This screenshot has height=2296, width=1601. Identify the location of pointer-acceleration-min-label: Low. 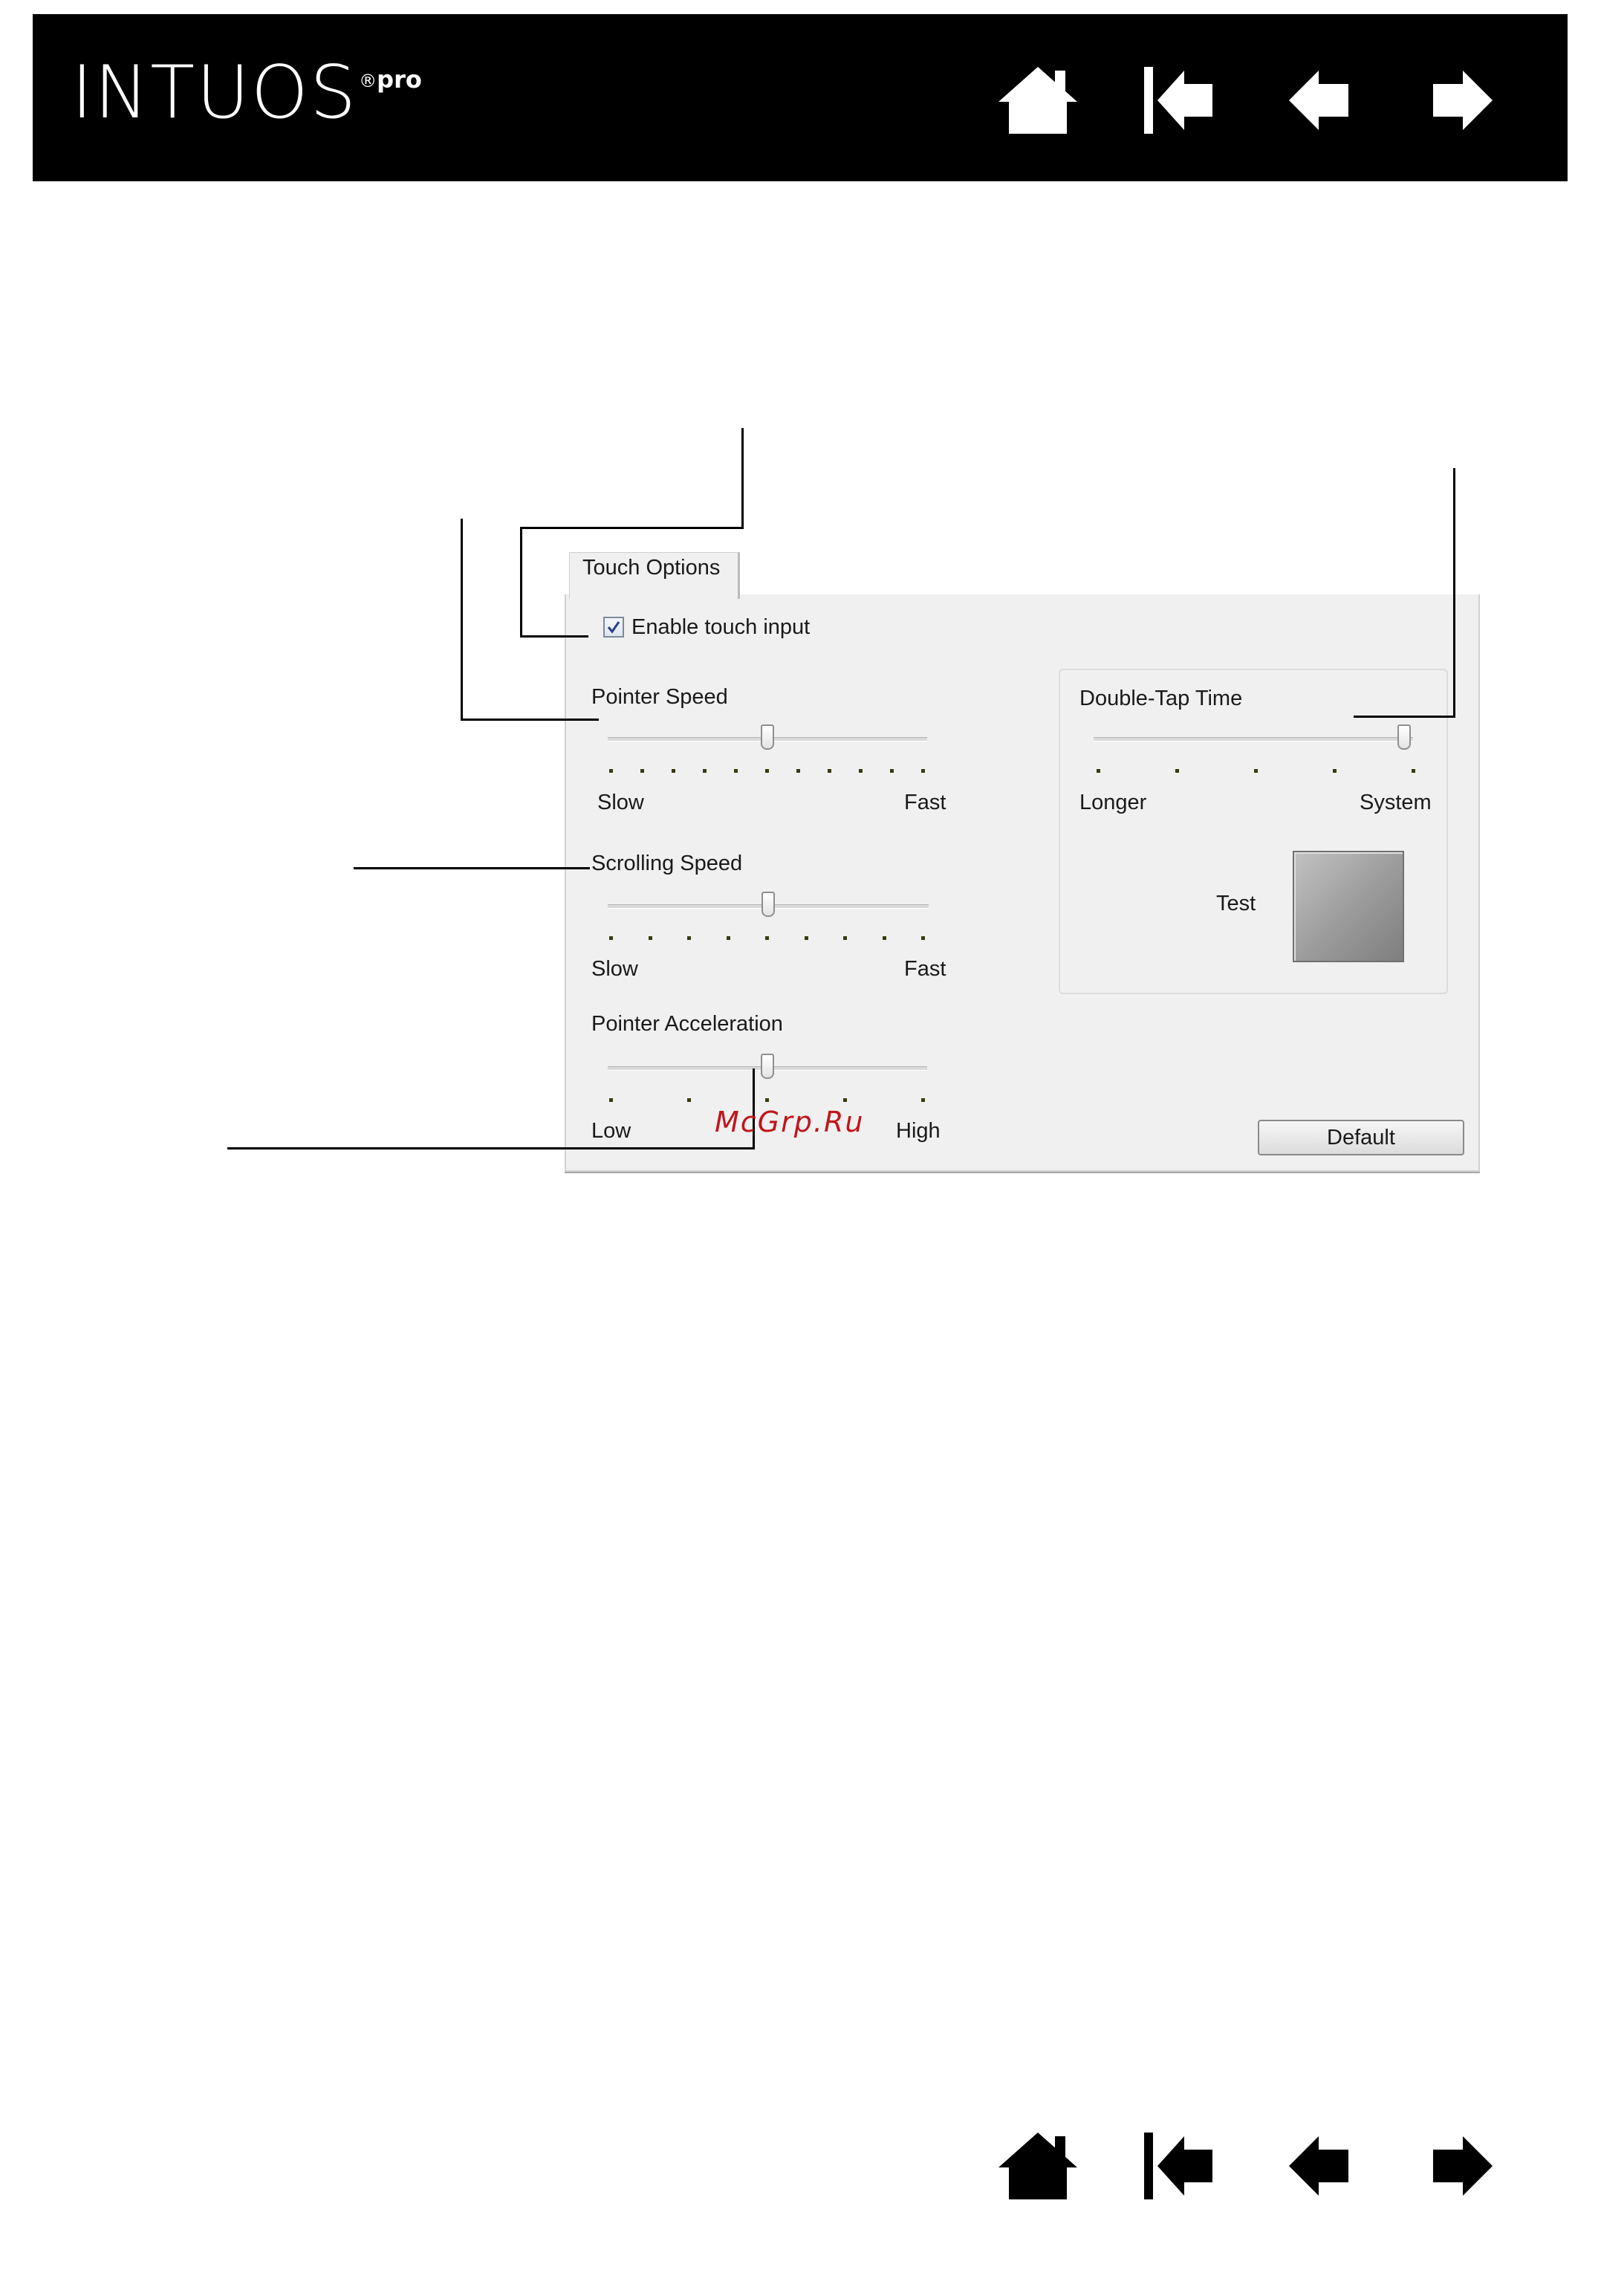
(611, 1131).